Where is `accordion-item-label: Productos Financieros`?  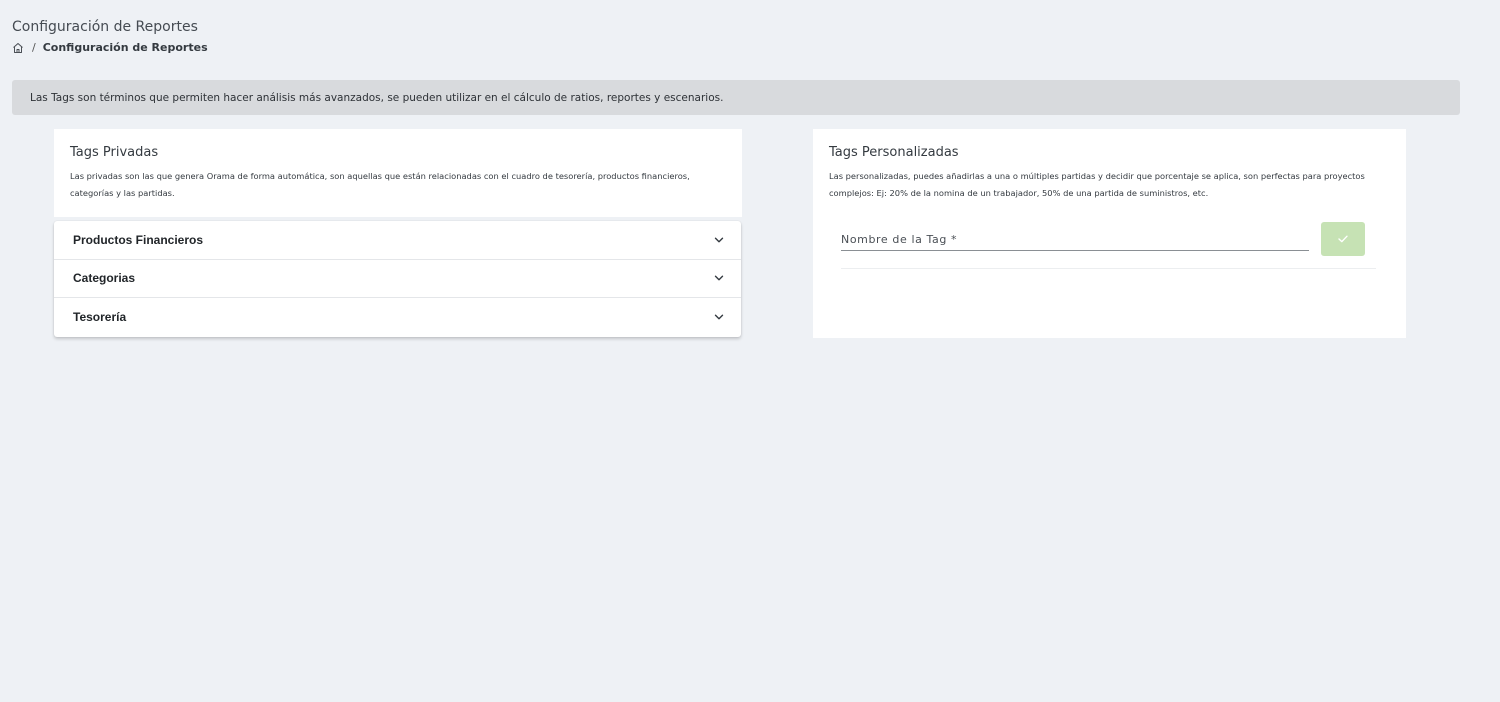 accordion-item-label: Productos Financieros is located at coordinates (138, 239).